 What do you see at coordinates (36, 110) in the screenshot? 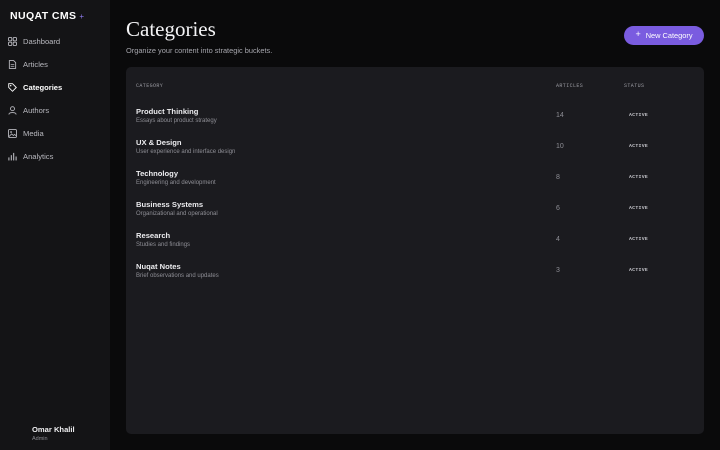
I see `sidebar-item-label: Authors` at bounding box center [36, 110].